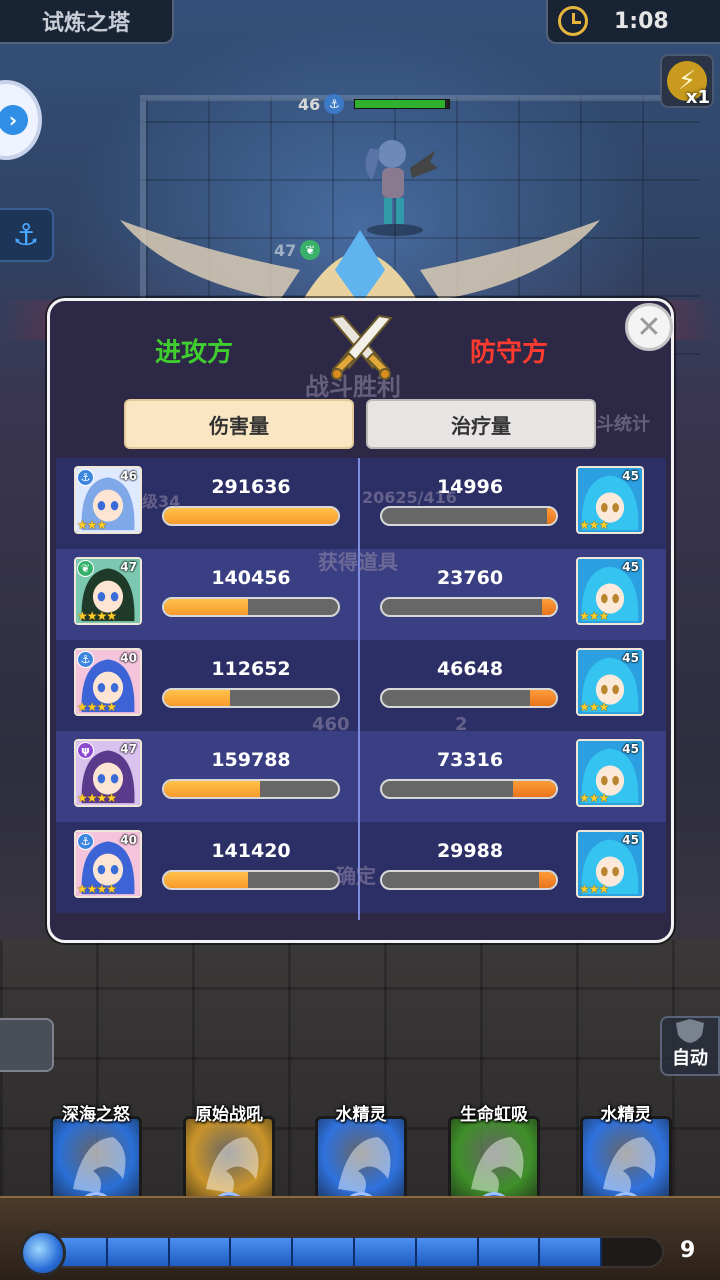  I want to click on close-button: ✕, so click(649, 327).